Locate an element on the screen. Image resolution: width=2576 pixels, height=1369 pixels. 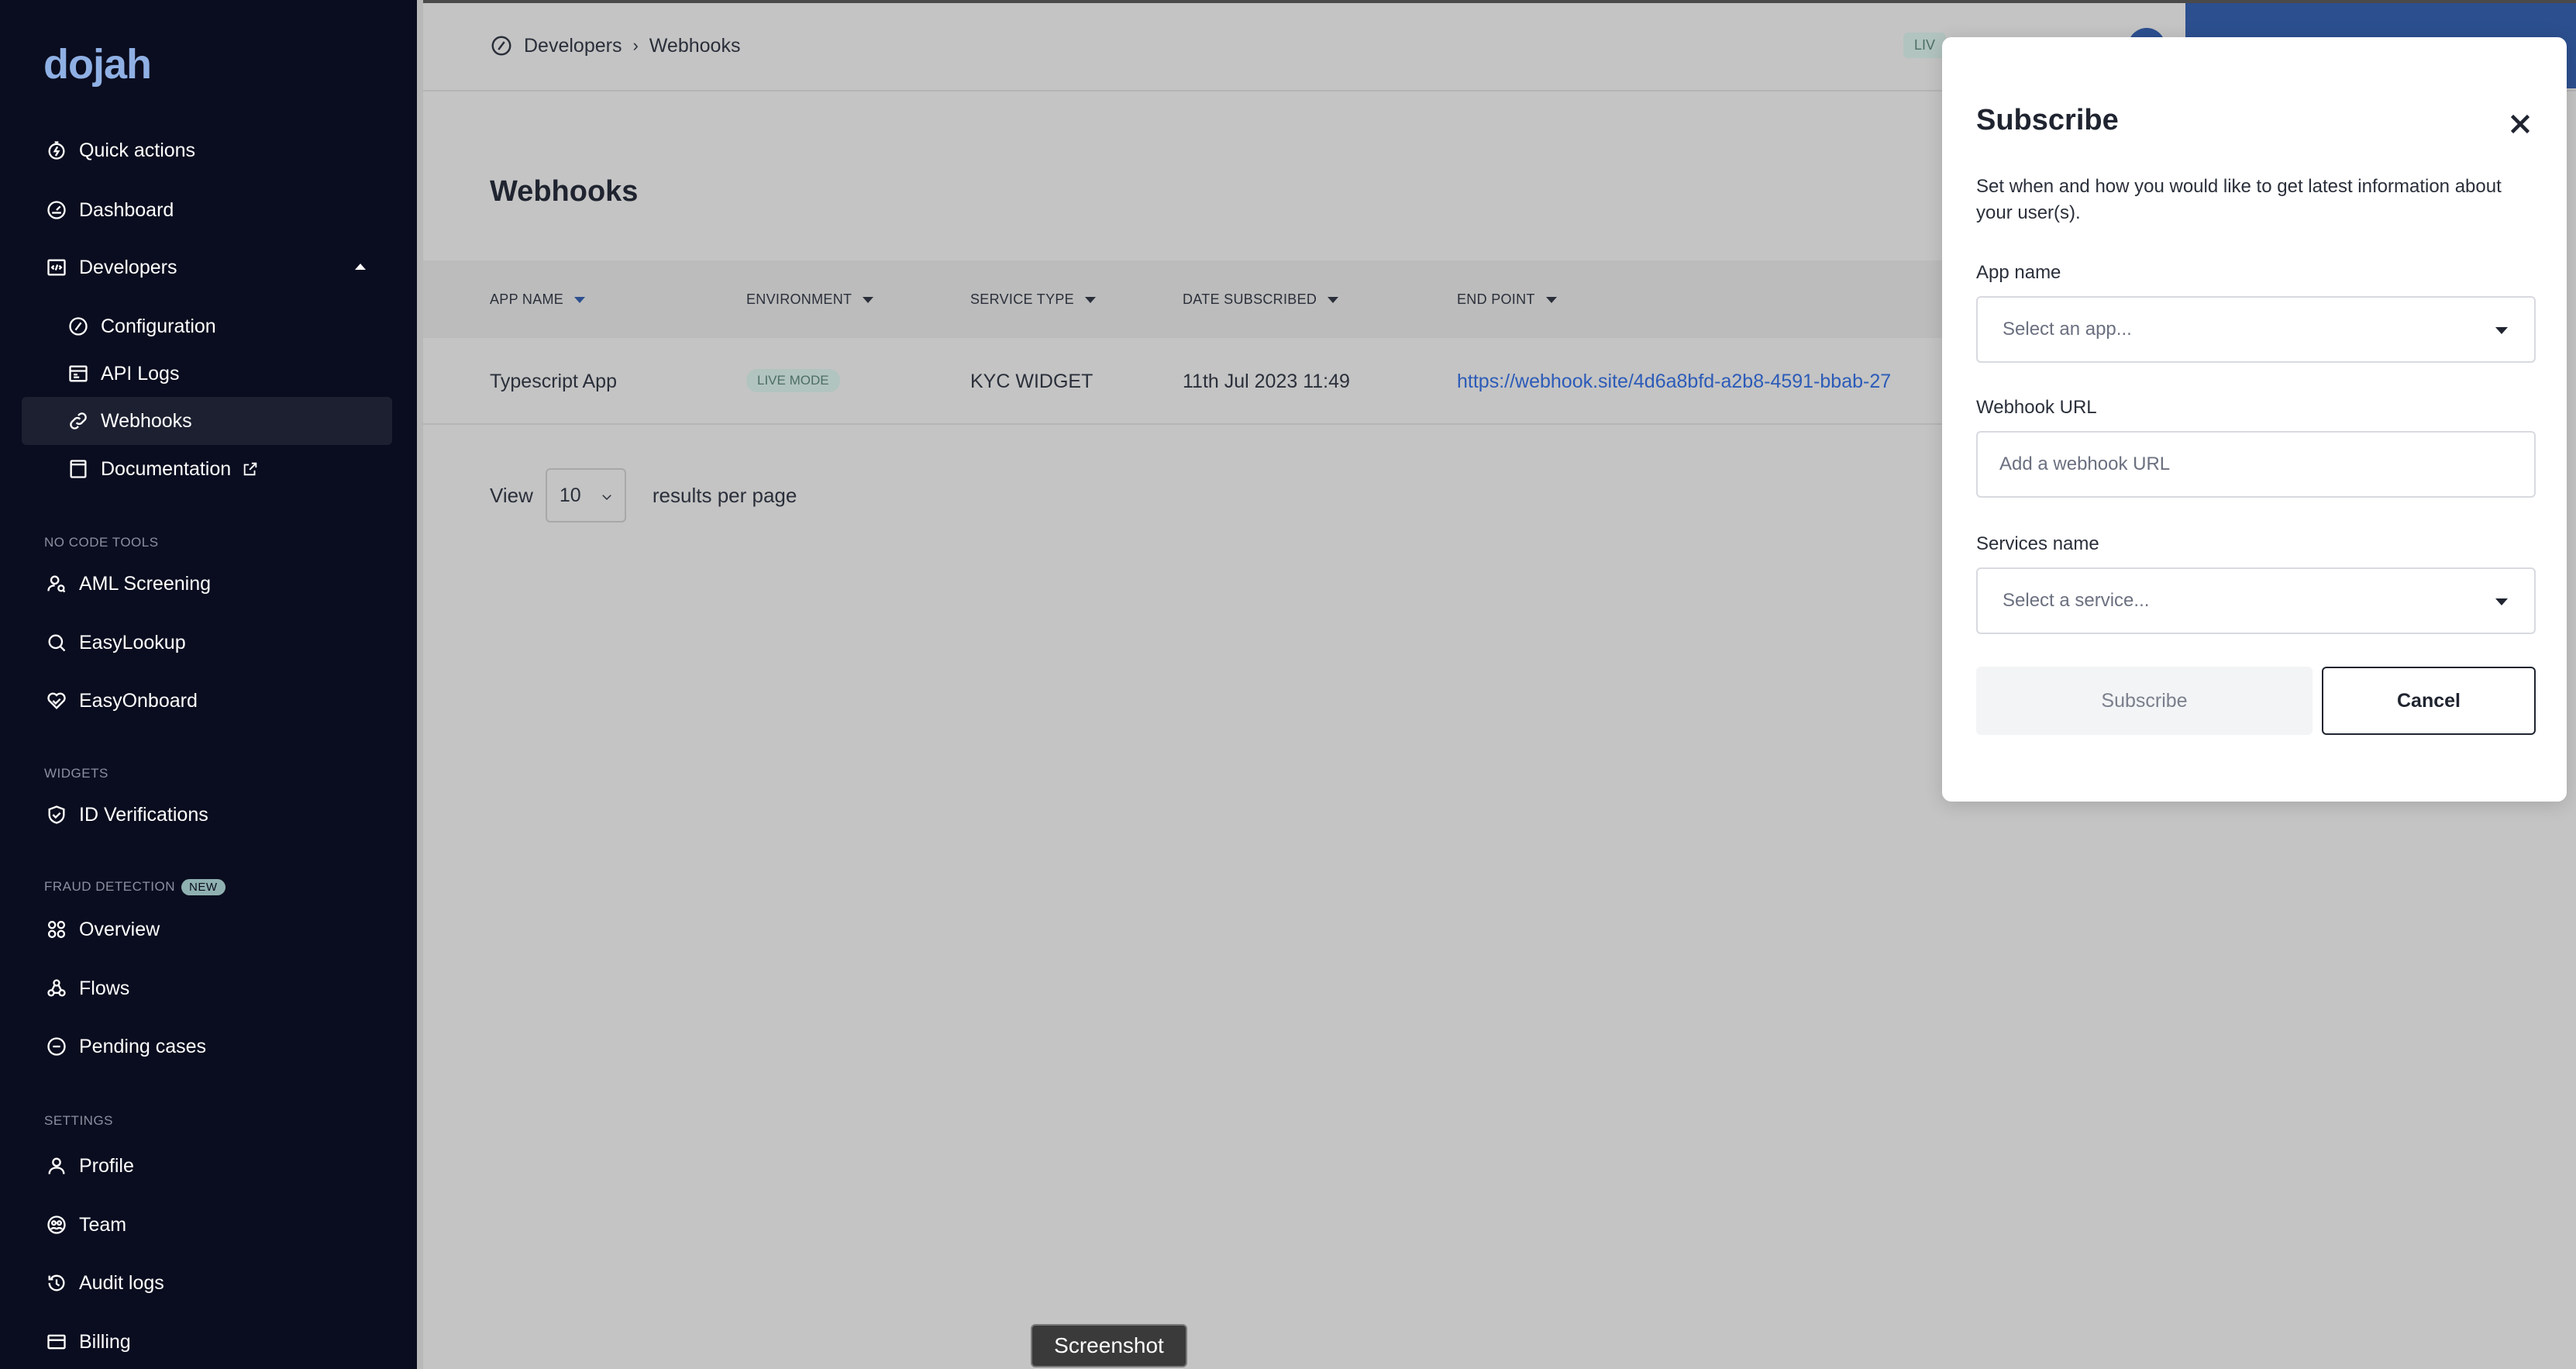
section-label-no-code: NO CODE TOOLS is located at coordinates (101, 543).